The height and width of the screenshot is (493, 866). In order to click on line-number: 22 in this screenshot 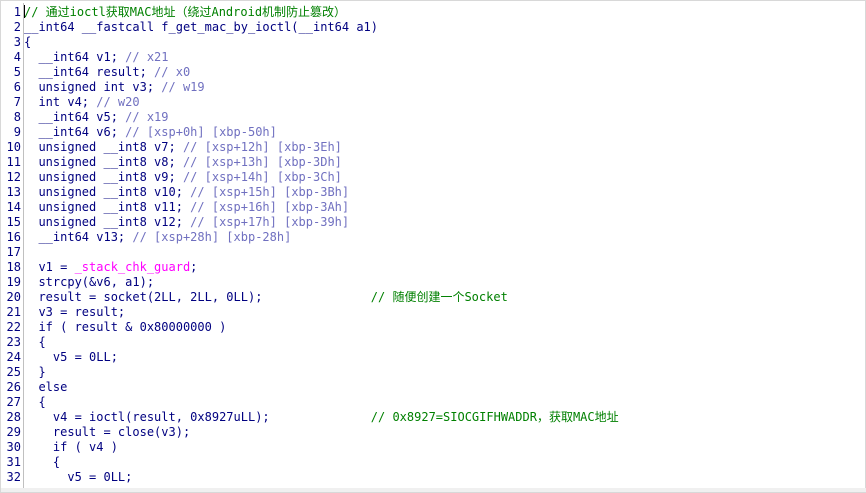, I will do `click(13, 327)`.